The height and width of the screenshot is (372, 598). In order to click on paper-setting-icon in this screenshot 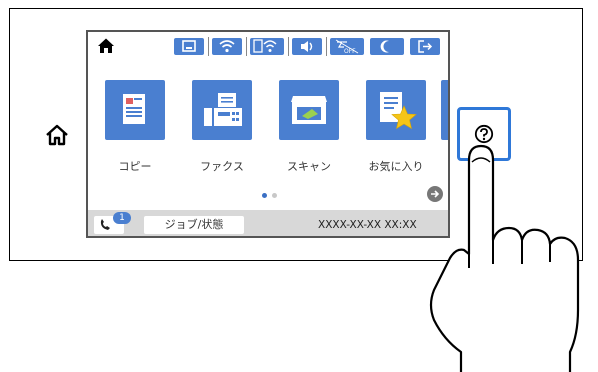, I will do `click(189, 46)`.